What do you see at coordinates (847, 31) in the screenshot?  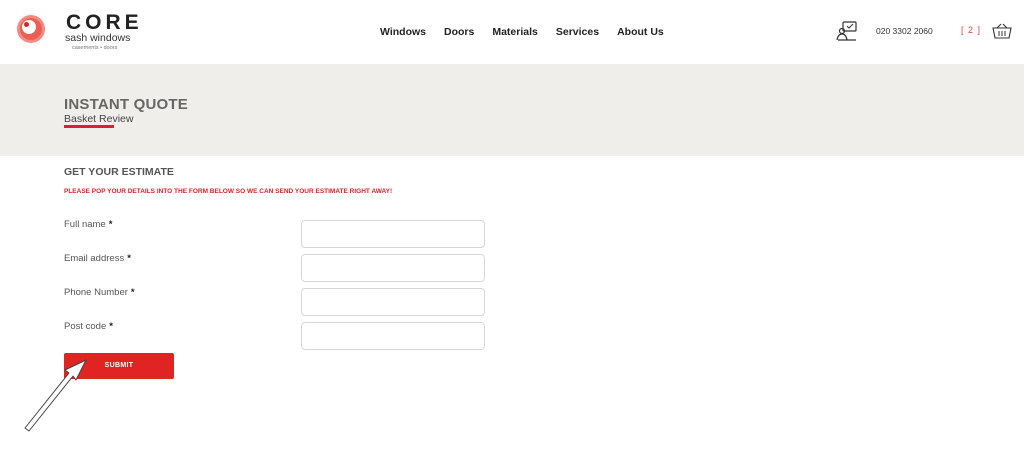 I see `contact-monitor-icon` at bounding box center [847, 31].